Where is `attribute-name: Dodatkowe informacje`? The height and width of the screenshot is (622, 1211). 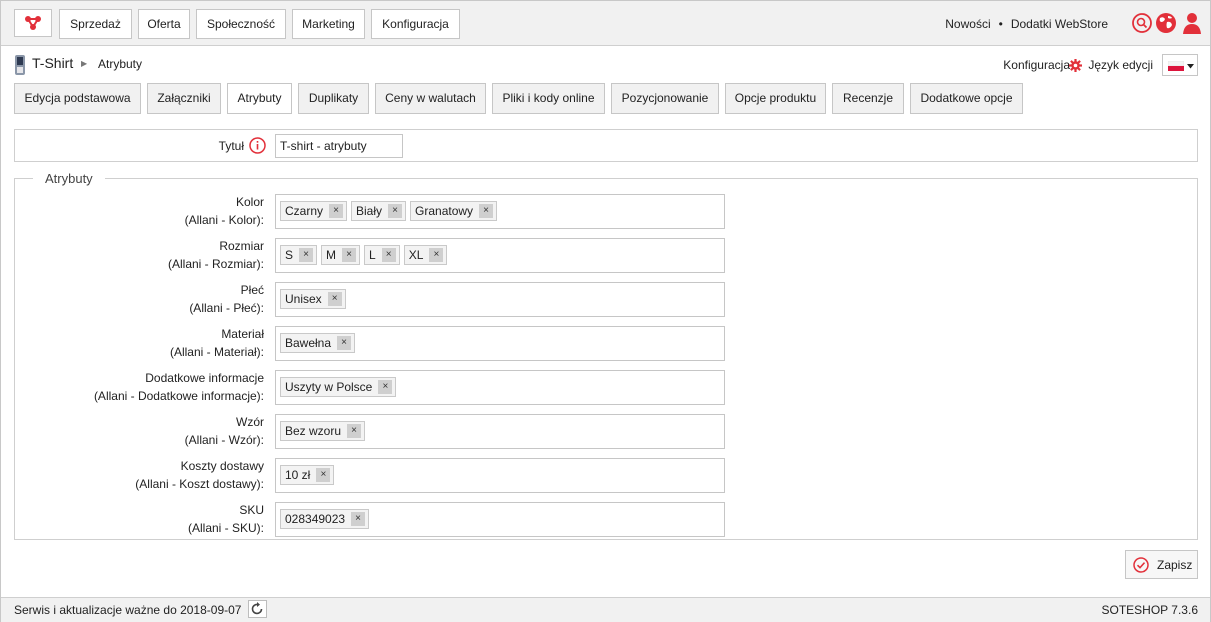
attribute-name: Dodatkowe informacje is located at coordinates (204, 378).